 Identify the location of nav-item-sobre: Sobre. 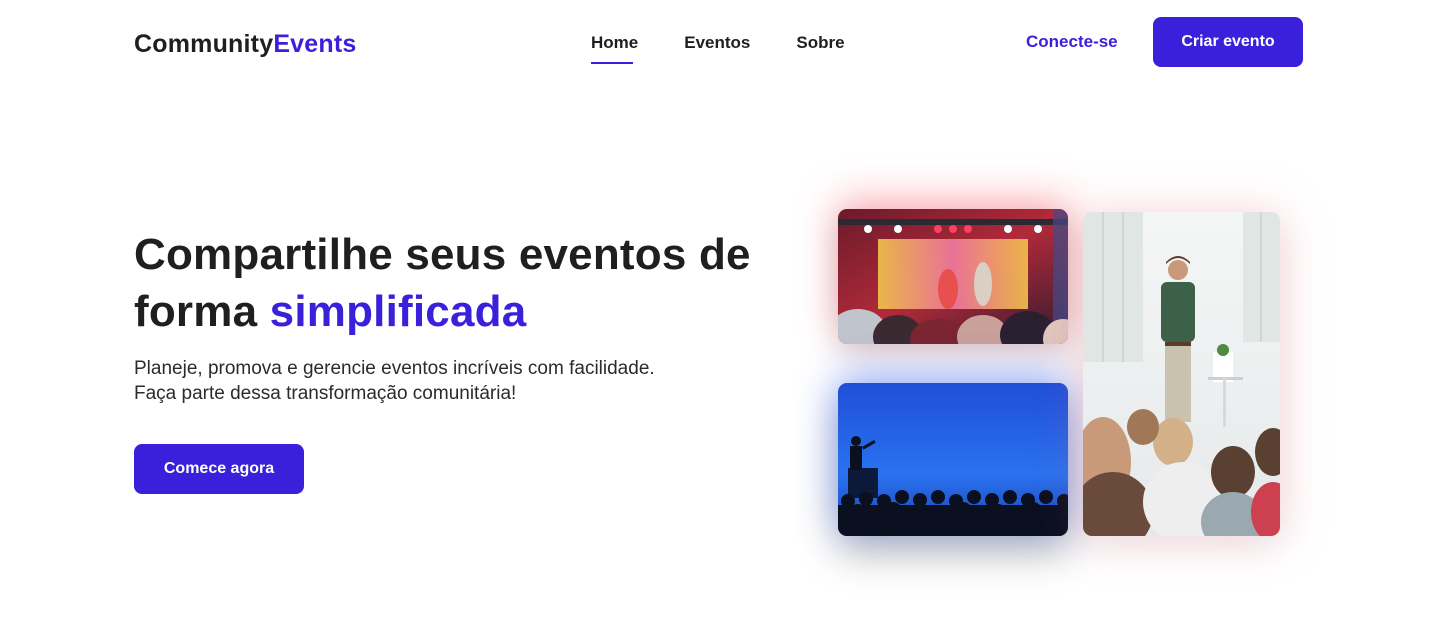
(820, 43).